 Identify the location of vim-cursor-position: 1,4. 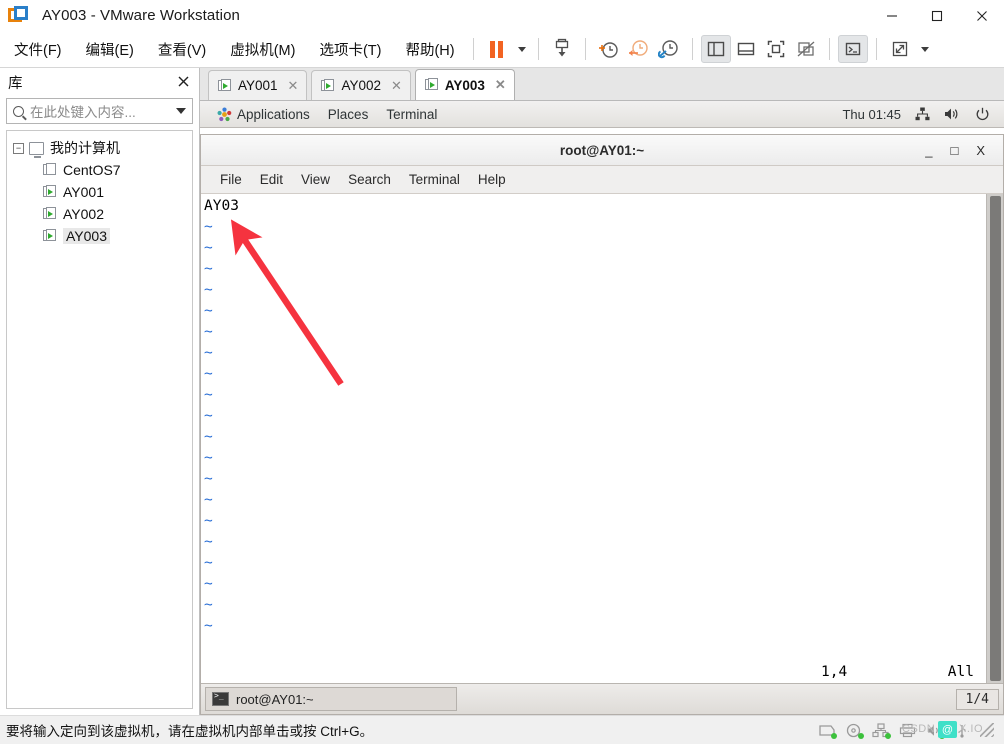
(834, 672).